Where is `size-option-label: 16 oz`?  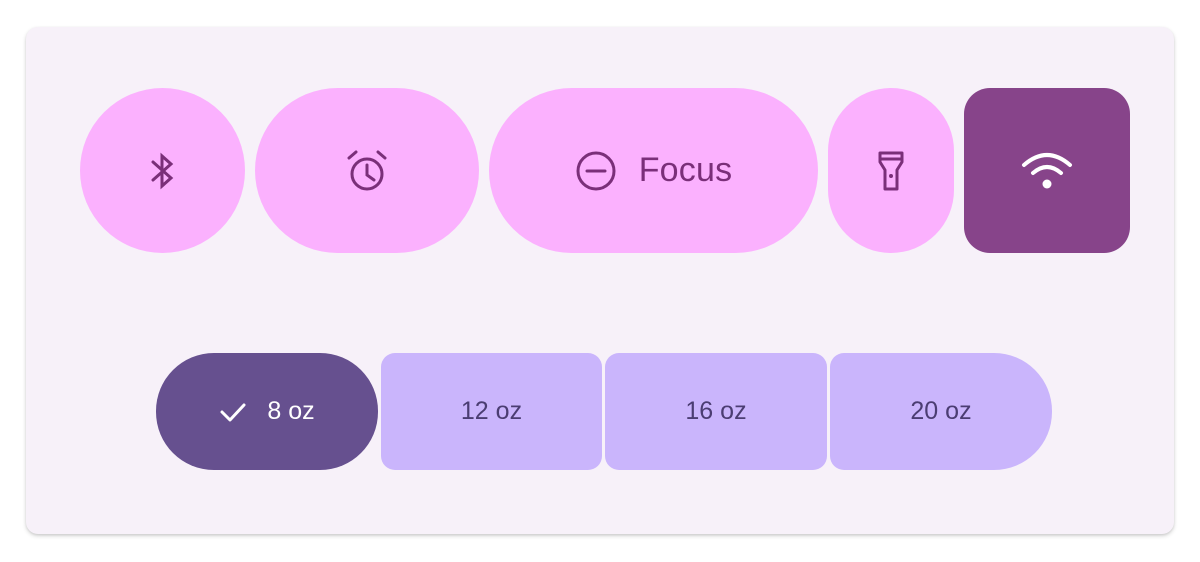 size-option-label: 16 oz is located at coordinates (716, 411).